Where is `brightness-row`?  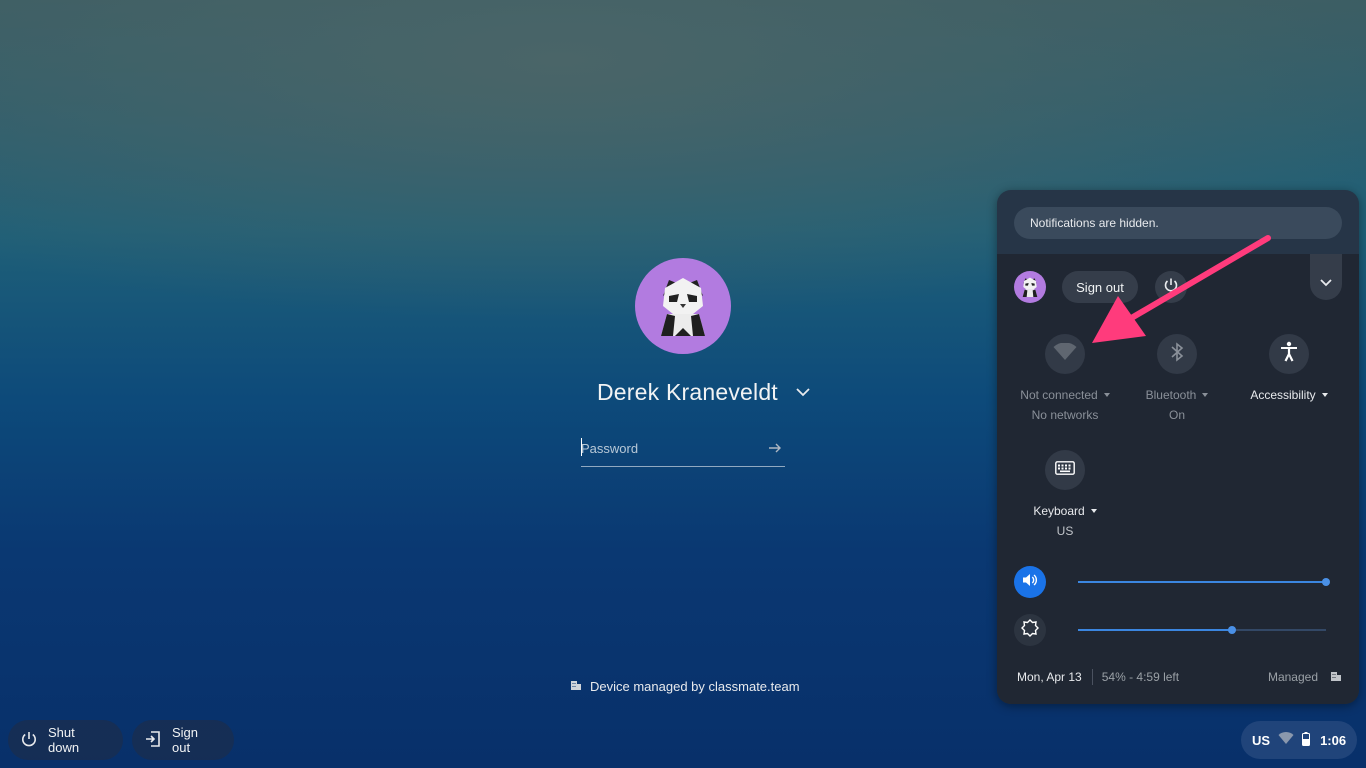
brightness-row is located at coordinates (1179, 630).